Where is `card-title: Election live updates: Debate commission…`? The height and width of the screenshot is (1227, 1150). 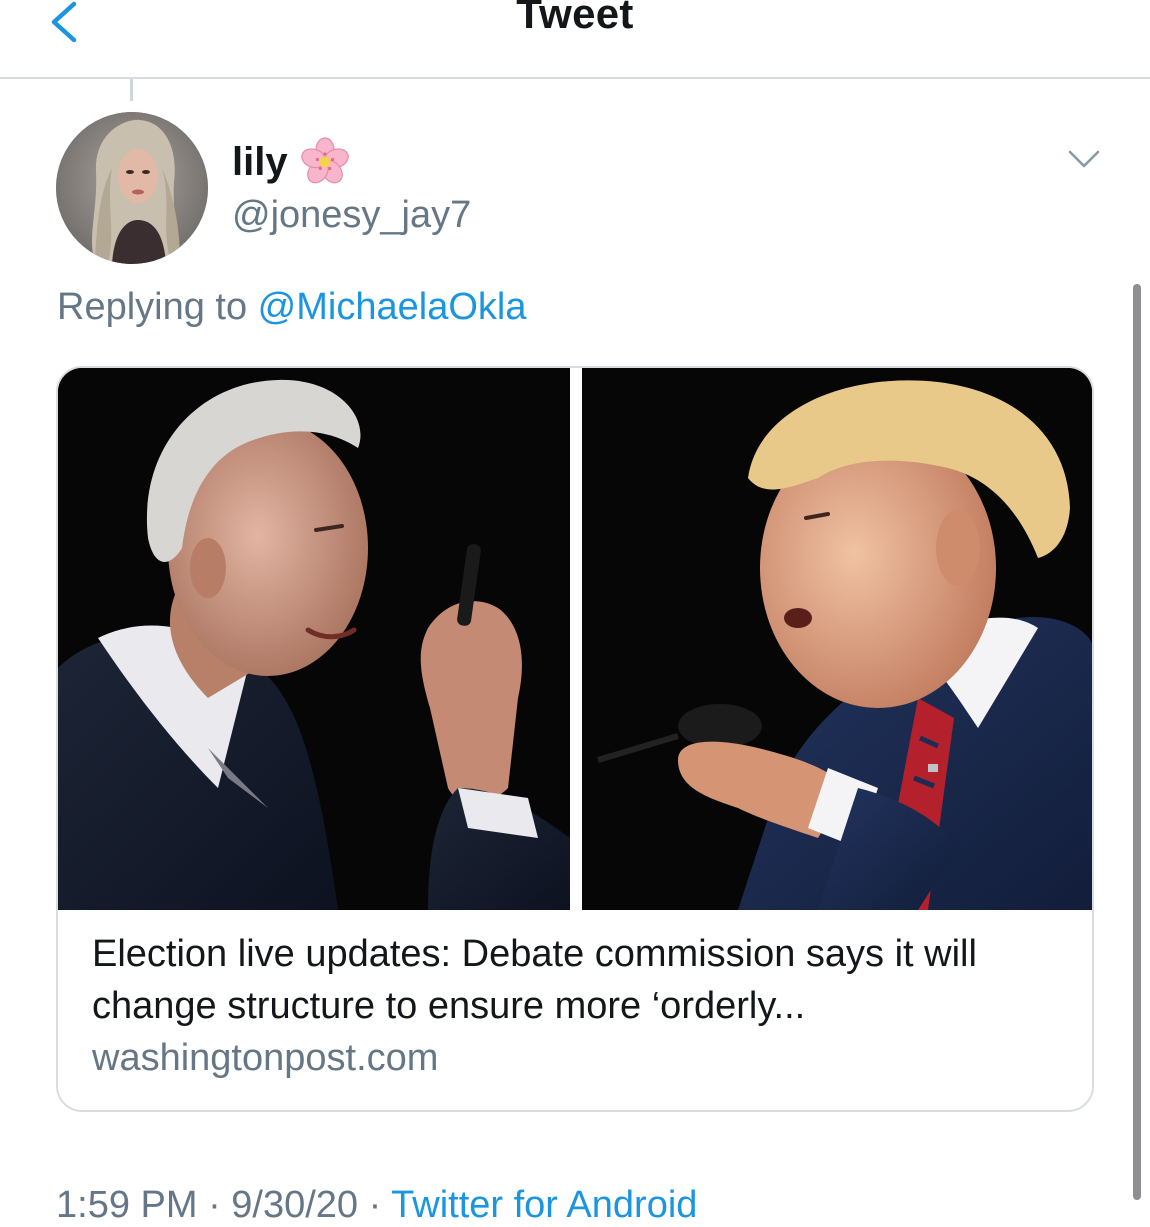
card-title: Election live updates: Debate commission… is located at coordinates (534, 980).